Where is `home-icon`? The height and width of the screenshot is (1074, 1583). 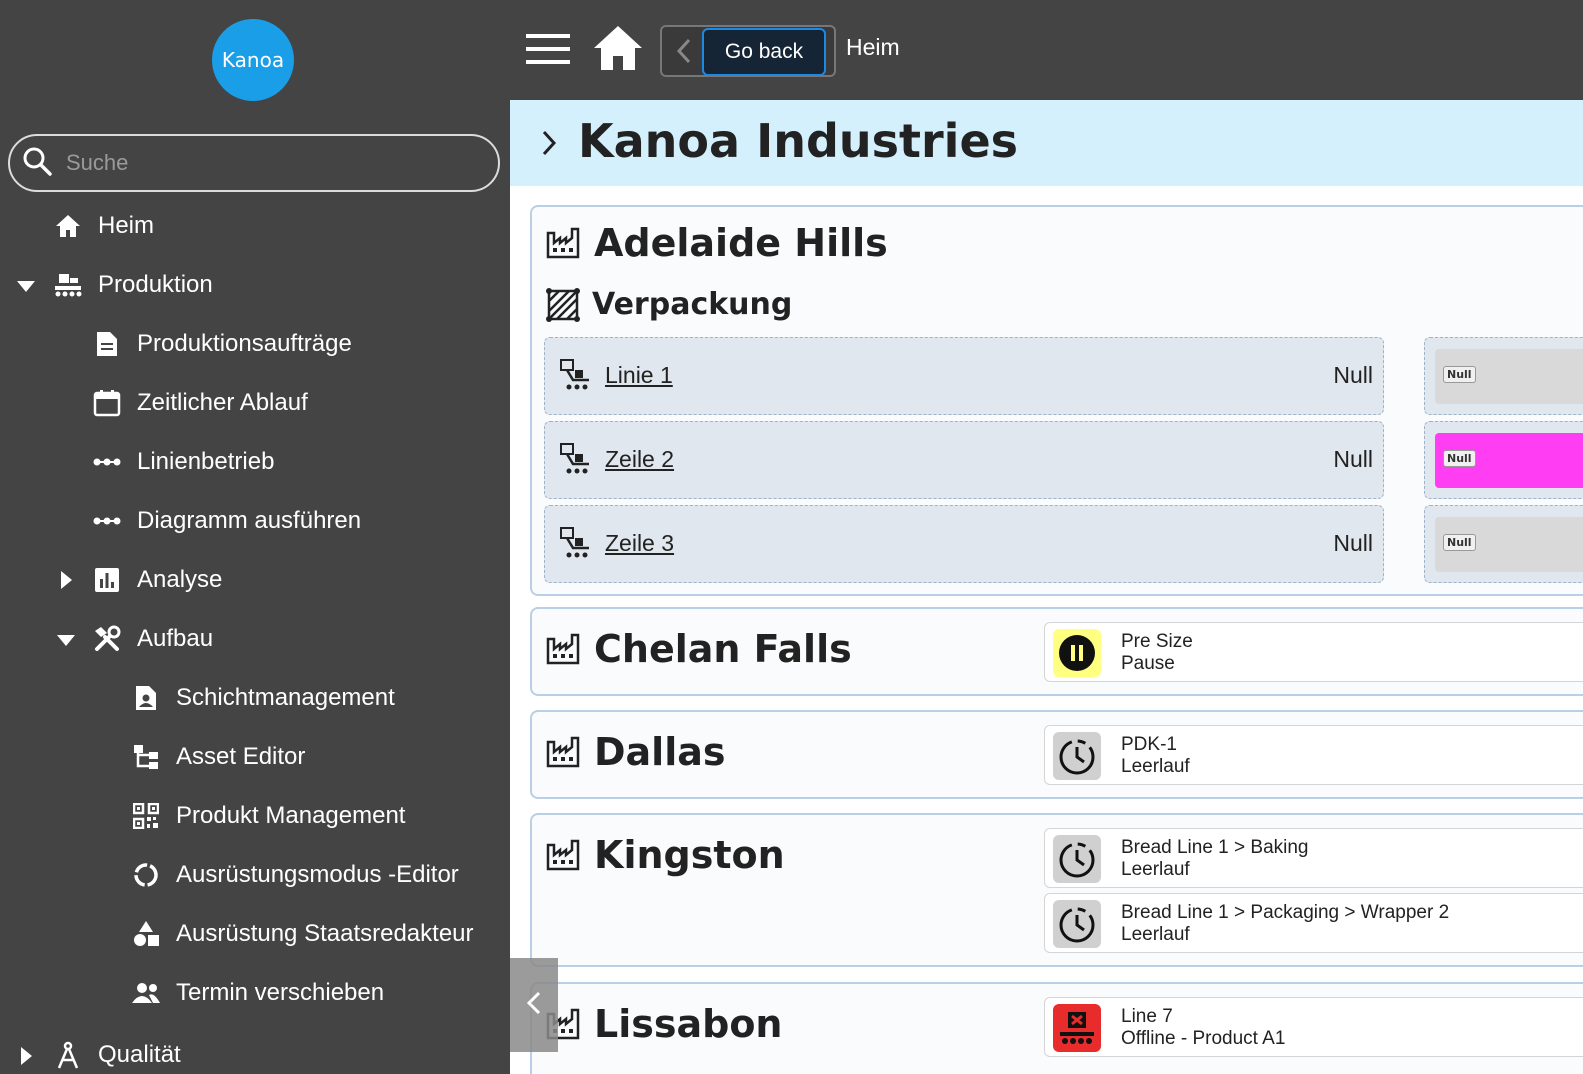 home-icon is located at coordinates (618, 48).